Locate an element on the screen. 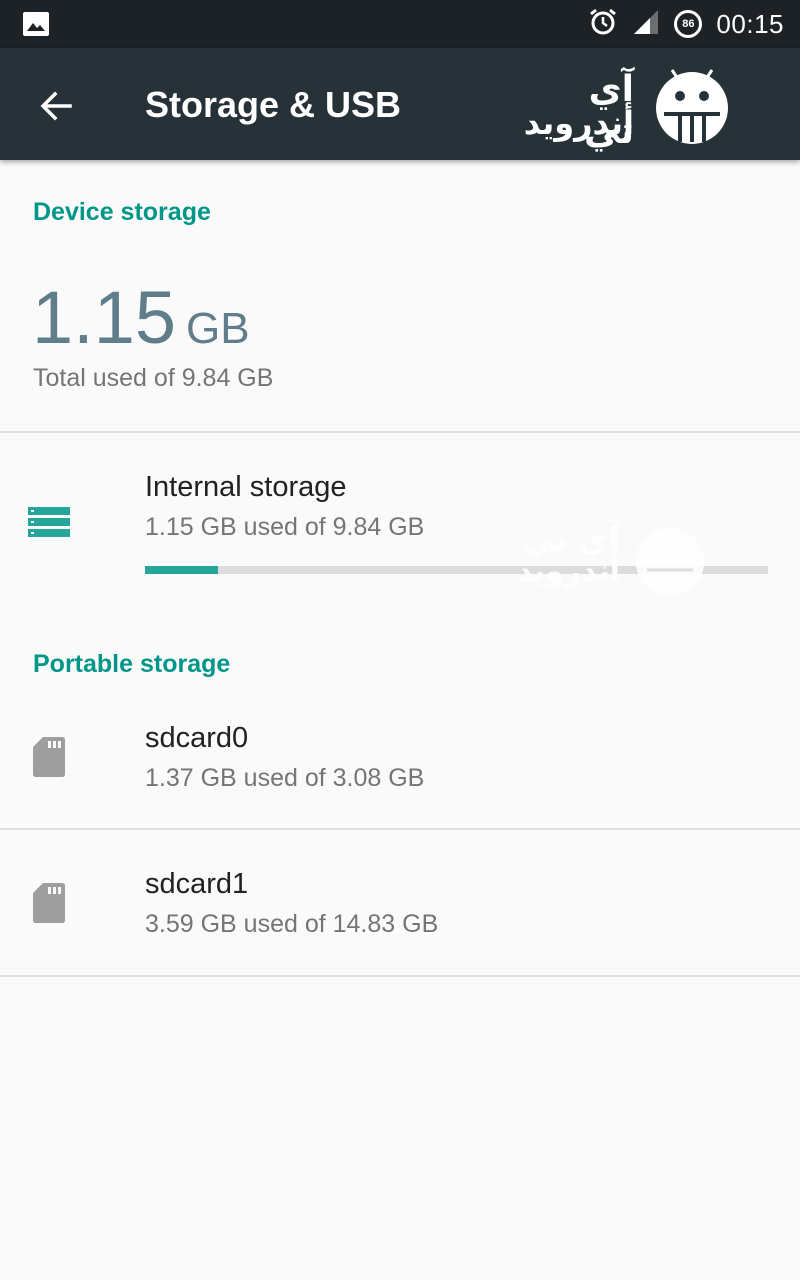 The height and width of the screenshot is (1280, 800). total-used-value: 1.15 is located at coordinates (104, 317).